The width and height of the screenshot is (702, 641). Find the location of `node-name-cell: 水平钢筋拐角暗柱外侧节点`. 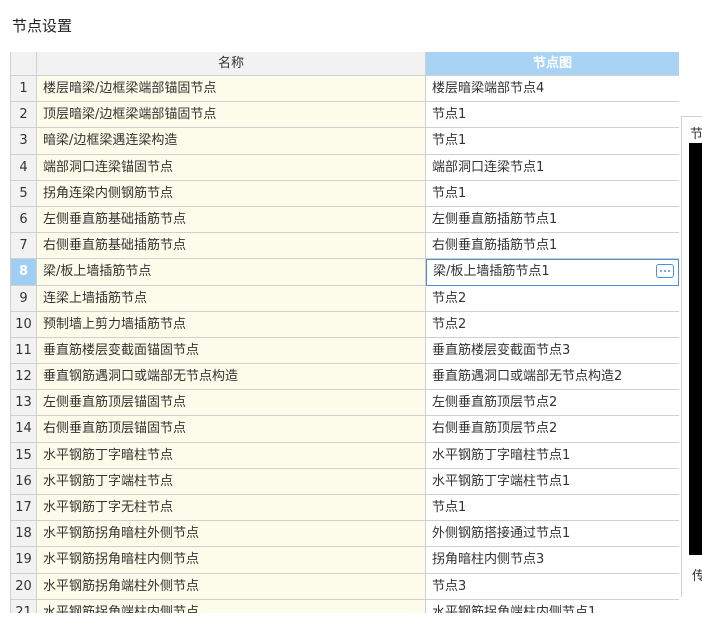

node-name-cell: 水平钢筋拐角暗柱外侧节点 is located at coordinates (231, 534).